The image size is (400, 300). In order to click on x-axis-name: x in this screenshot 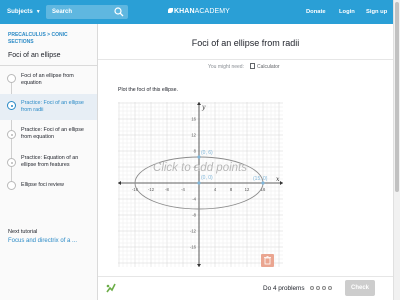, I will do `click(278, 179)`.